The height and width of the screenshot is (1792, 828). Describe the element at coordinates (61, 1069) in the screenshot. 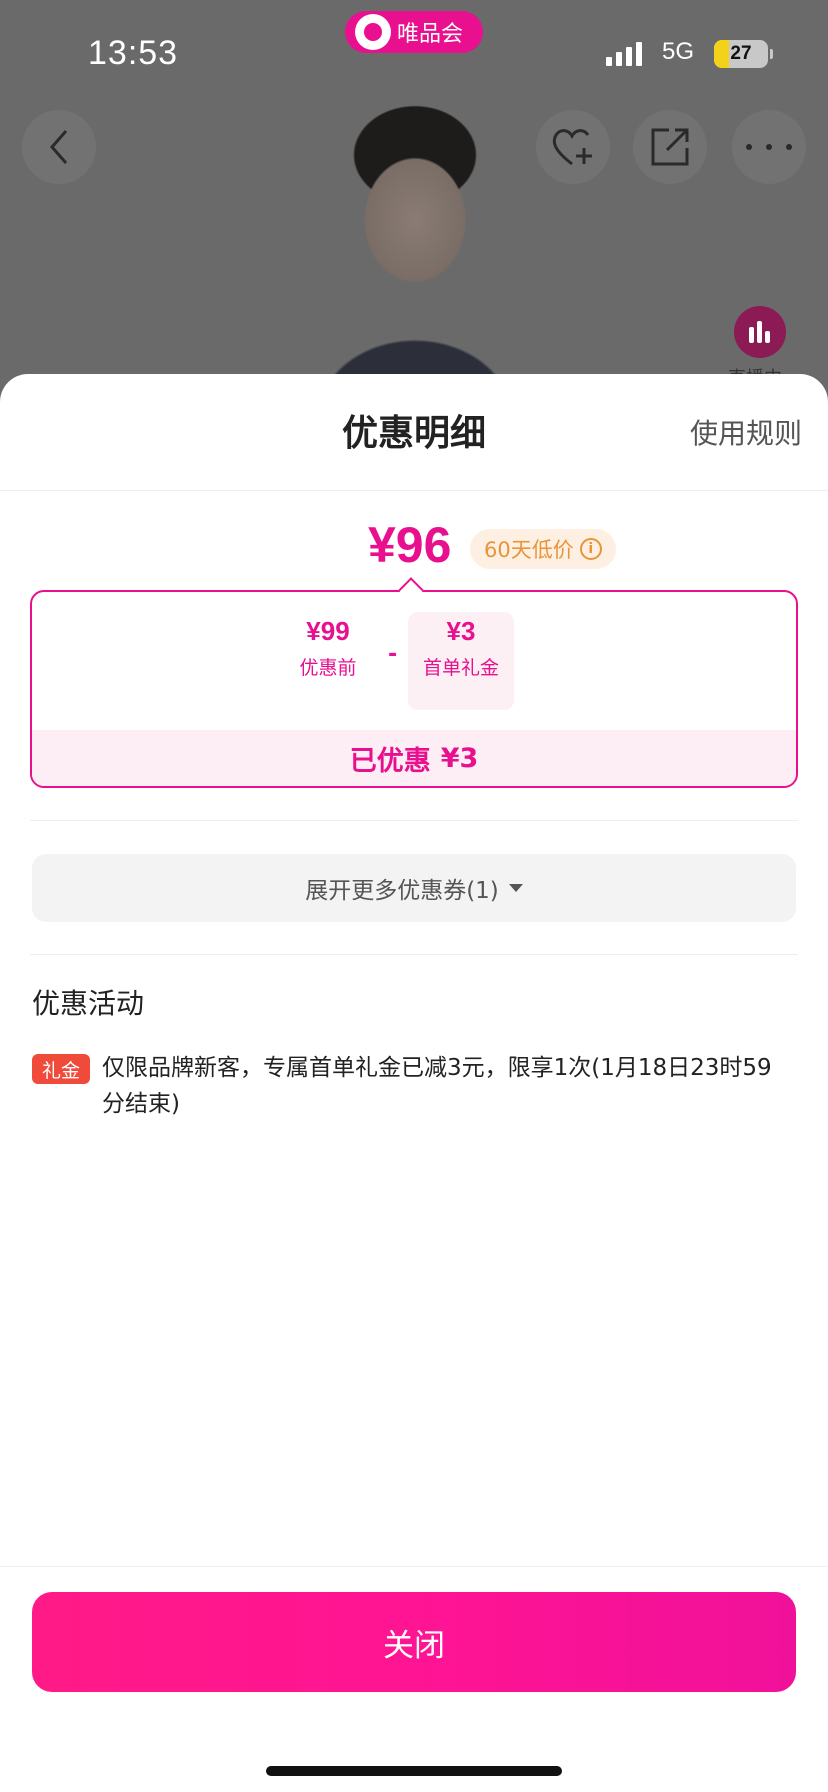

I see `promo-tag: 礼金` at that location.